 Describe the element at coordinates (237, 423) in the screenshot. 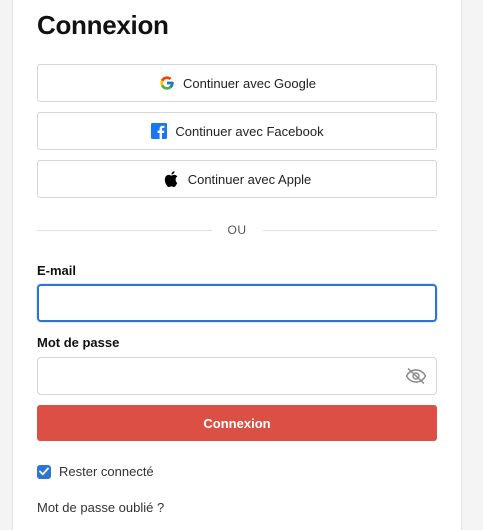

I see `login-submit-button: Connexion` at that location.